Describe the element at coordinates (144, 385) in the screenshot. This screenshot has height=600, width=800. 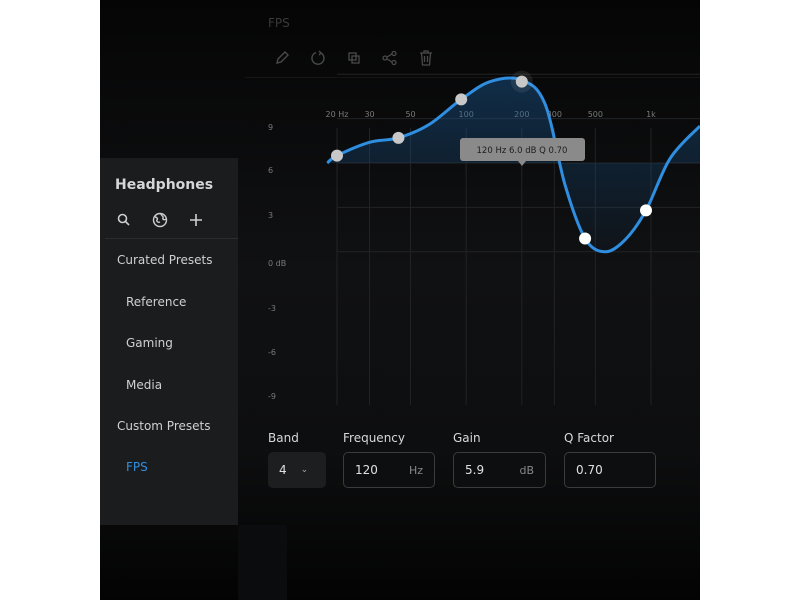
I see `preset-media: Media` at that location.